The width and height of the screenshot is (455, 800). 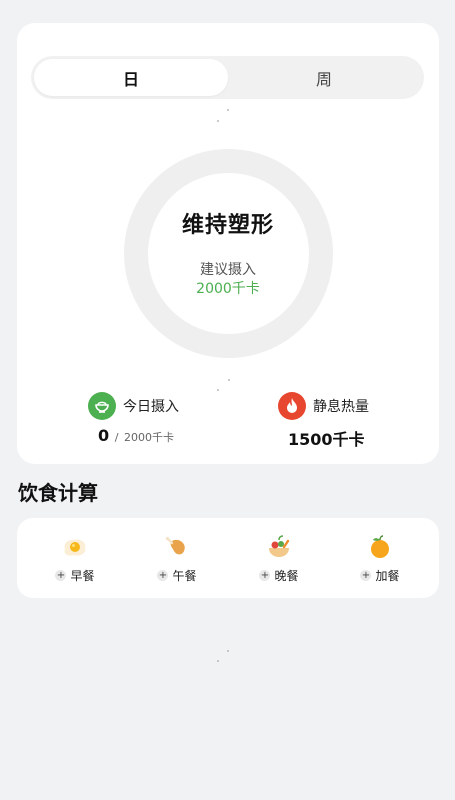 I want to click on intake-value-group: 0 / 2000千卡, so click(x=136, y=435).